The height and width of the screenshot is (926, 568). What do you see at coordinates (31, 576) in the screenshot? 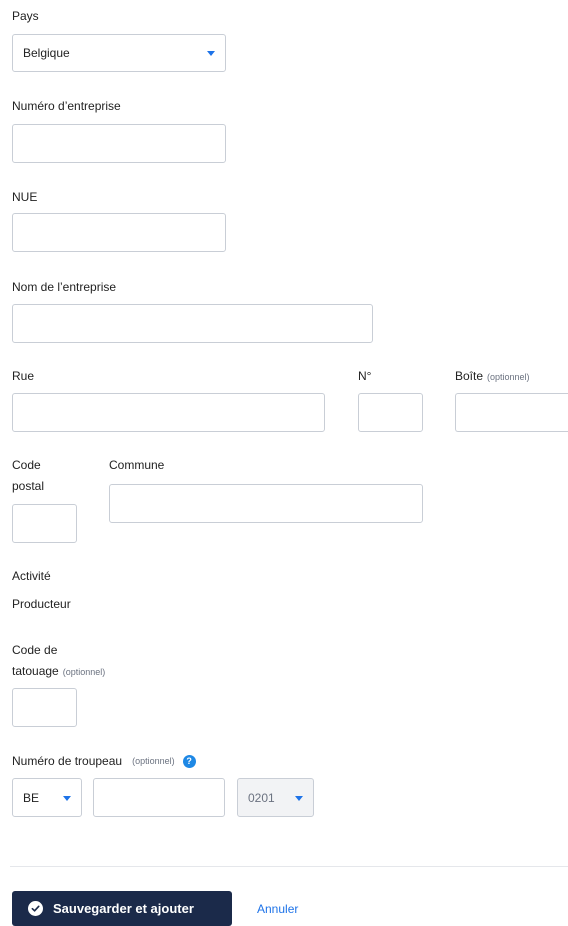
I see `activity-label: Activité` at bounding box center [31, 576].